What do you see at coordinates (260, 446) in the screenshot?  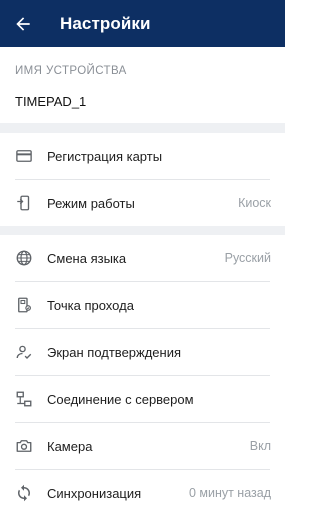 I see `camera-value: Вкл` at bounding box center [260, 446].